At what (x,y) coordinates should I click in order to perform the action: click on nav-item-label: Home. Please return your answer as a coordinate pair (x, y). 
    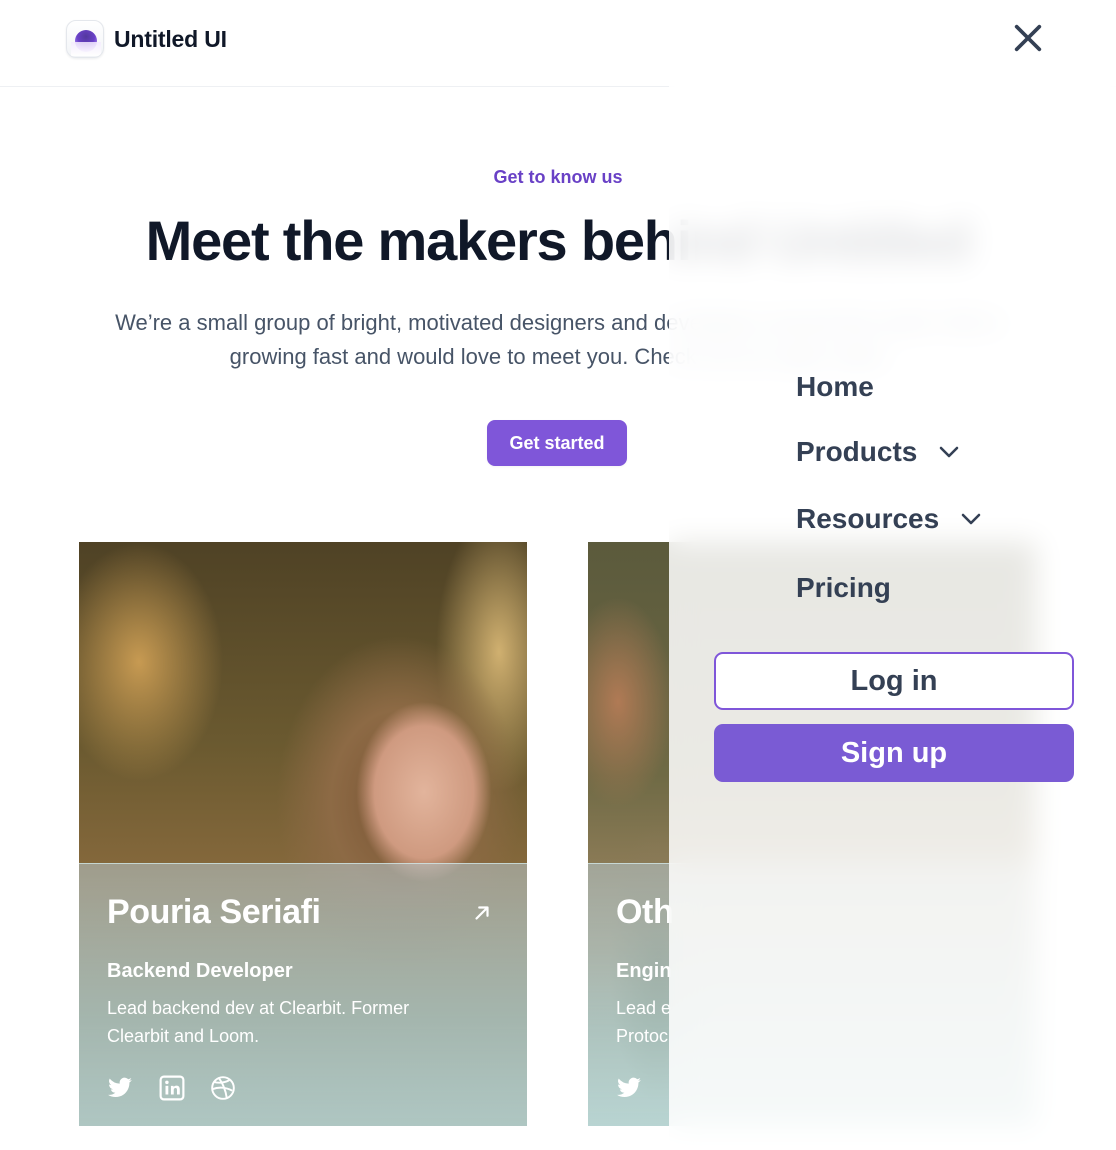
    Looking at the image, I should click on (835, 386).